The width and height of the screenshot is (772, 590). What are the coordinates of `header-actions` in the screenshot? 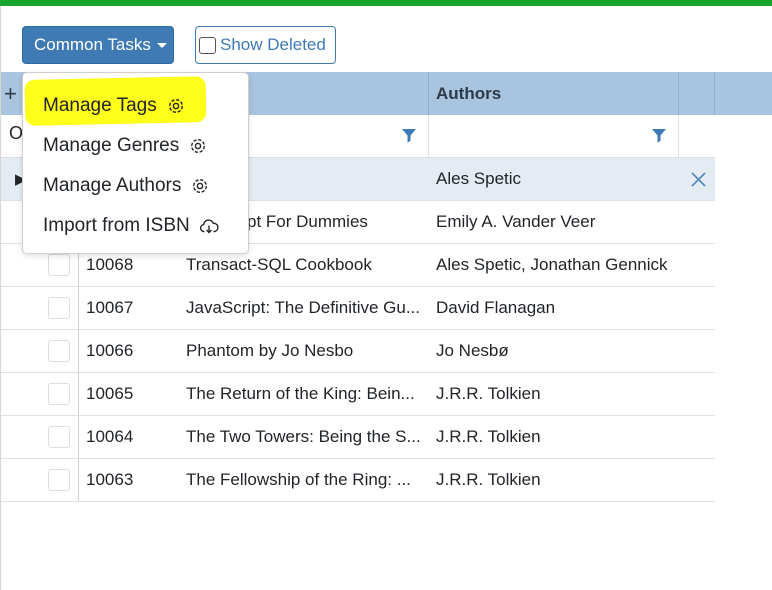 It's located at (697, 93).